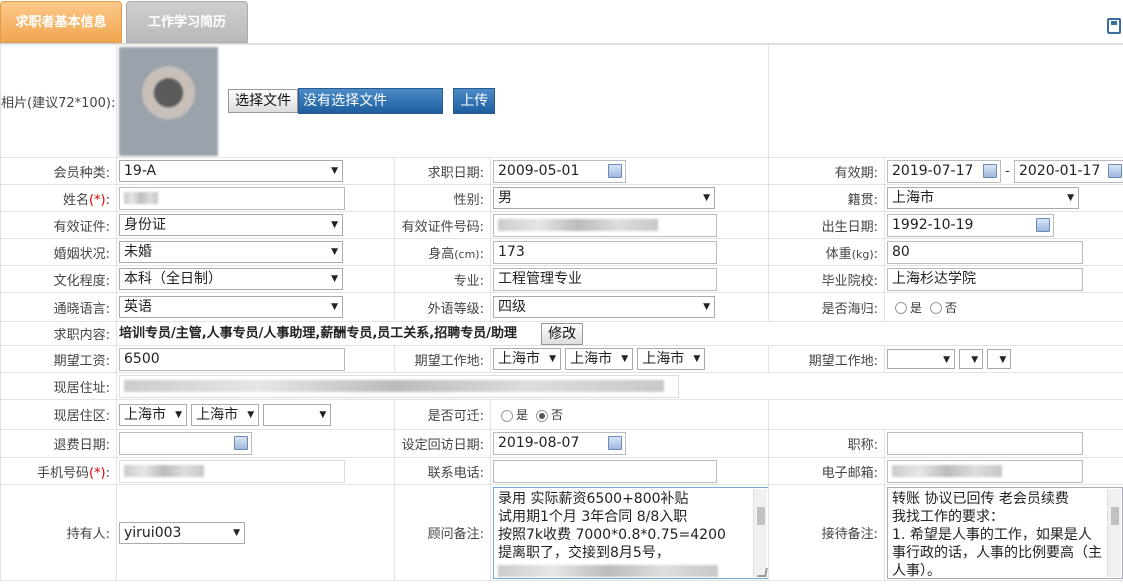  I want to click on marital-select: 未婚, so click(231, 252).